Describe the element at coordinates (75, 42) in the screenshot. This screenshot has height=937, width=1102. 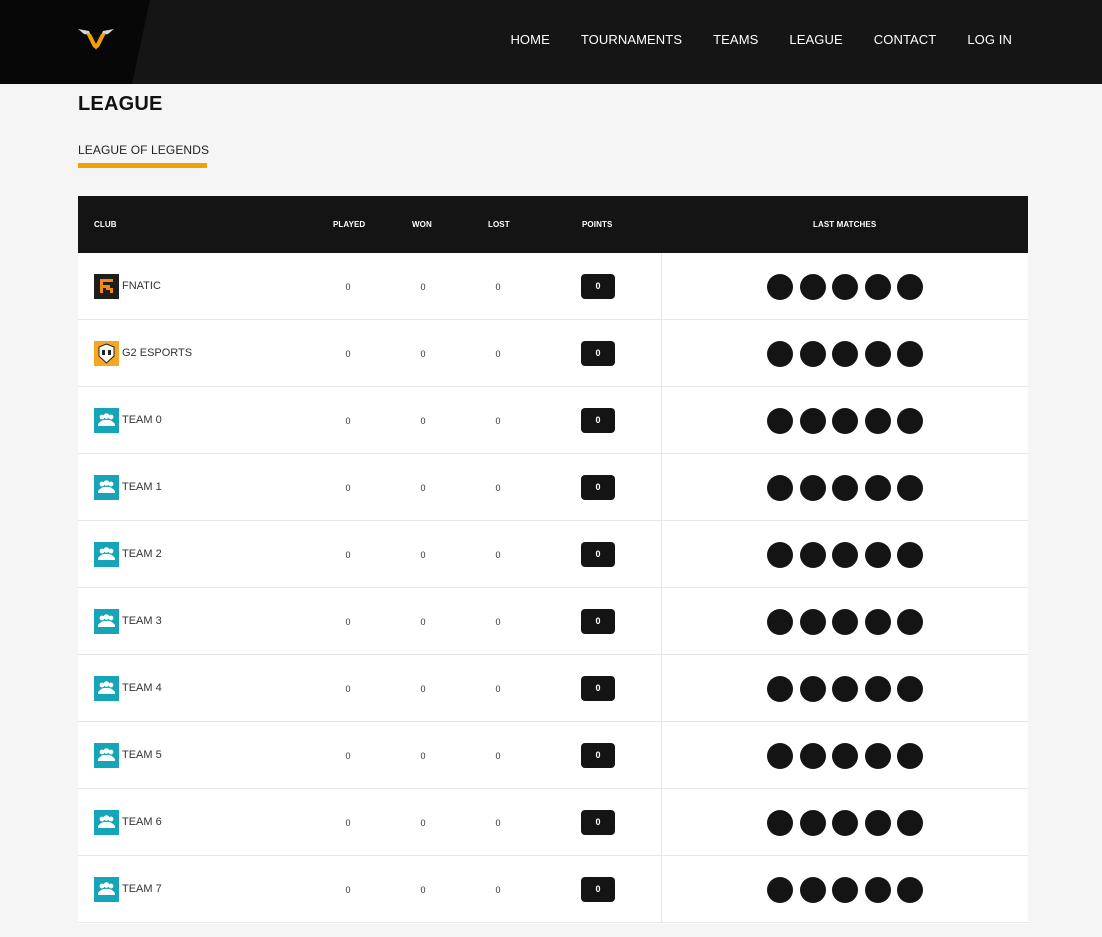
I see `navbar-accent-panel` at that location.